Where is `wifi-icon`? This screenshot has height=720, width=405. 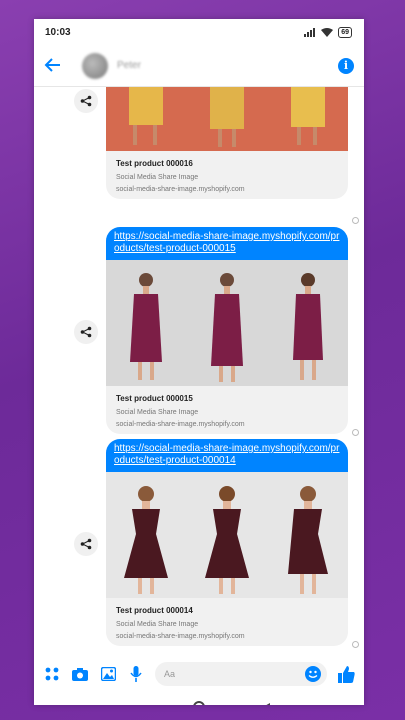 wifi-icon is located at coordinates (327, 32).